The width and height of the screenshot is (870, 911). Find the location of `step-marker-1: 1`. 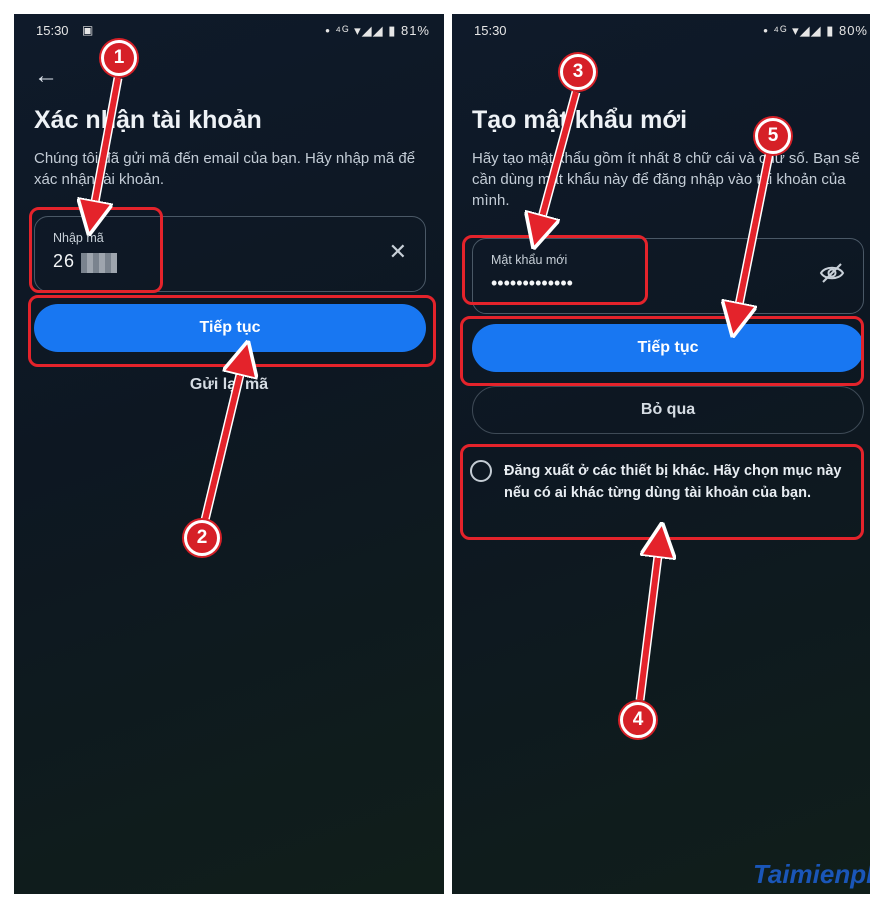

step-marker-1: 1 is located at coordinates (119, 58).